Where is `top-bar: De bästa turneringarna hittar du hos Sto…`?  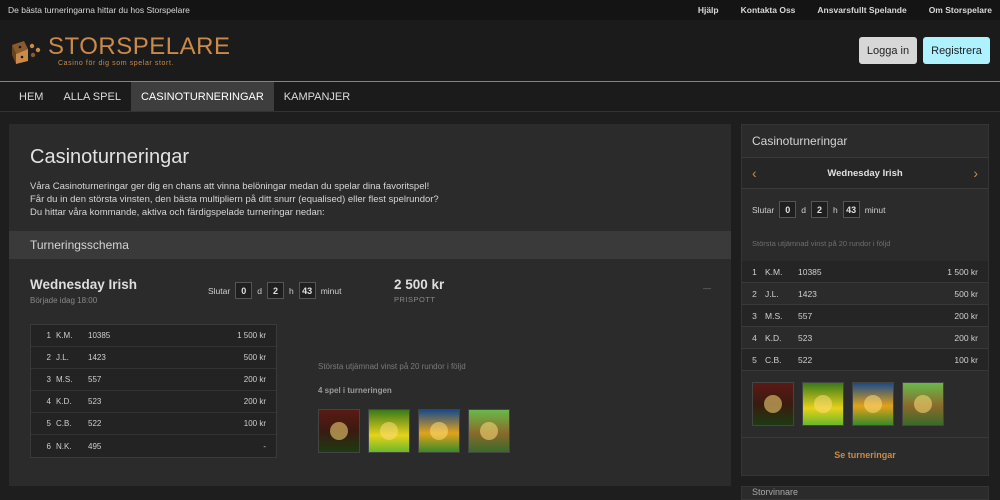
top-bar: De bästa turneringarna hittar du hos Sto… is located at coordinates (500, 10).